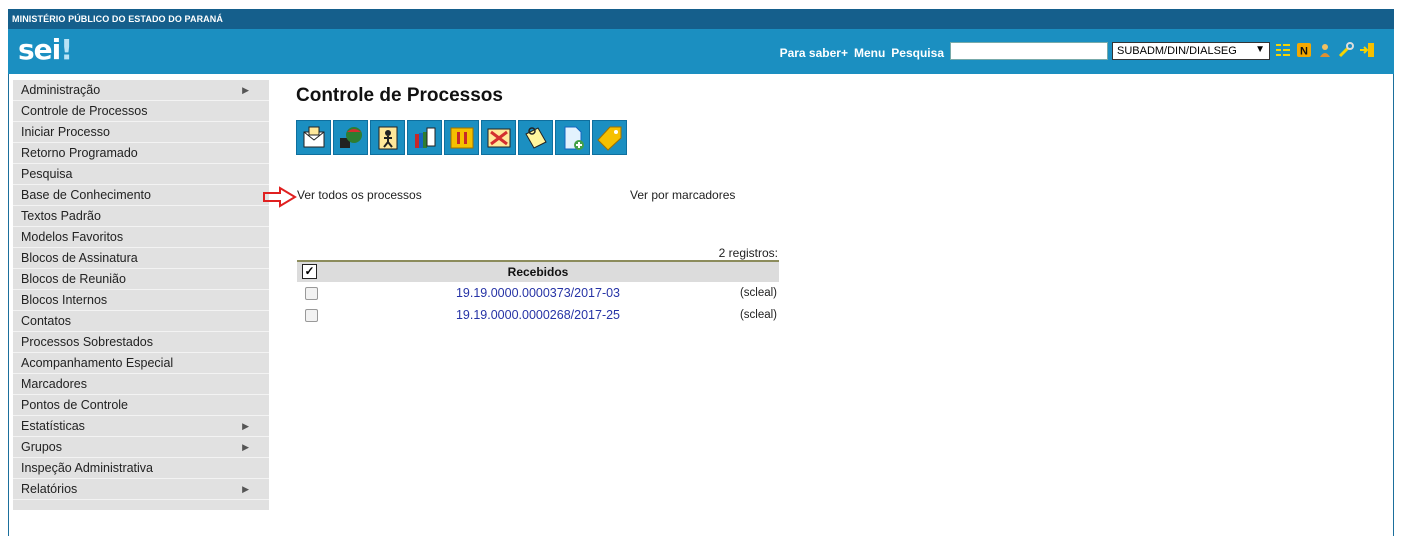 This screenshot has width=1401, height=536. I want to click on sidebar-item-estatisticas: Estatísticas ▶, so click(141, 426).